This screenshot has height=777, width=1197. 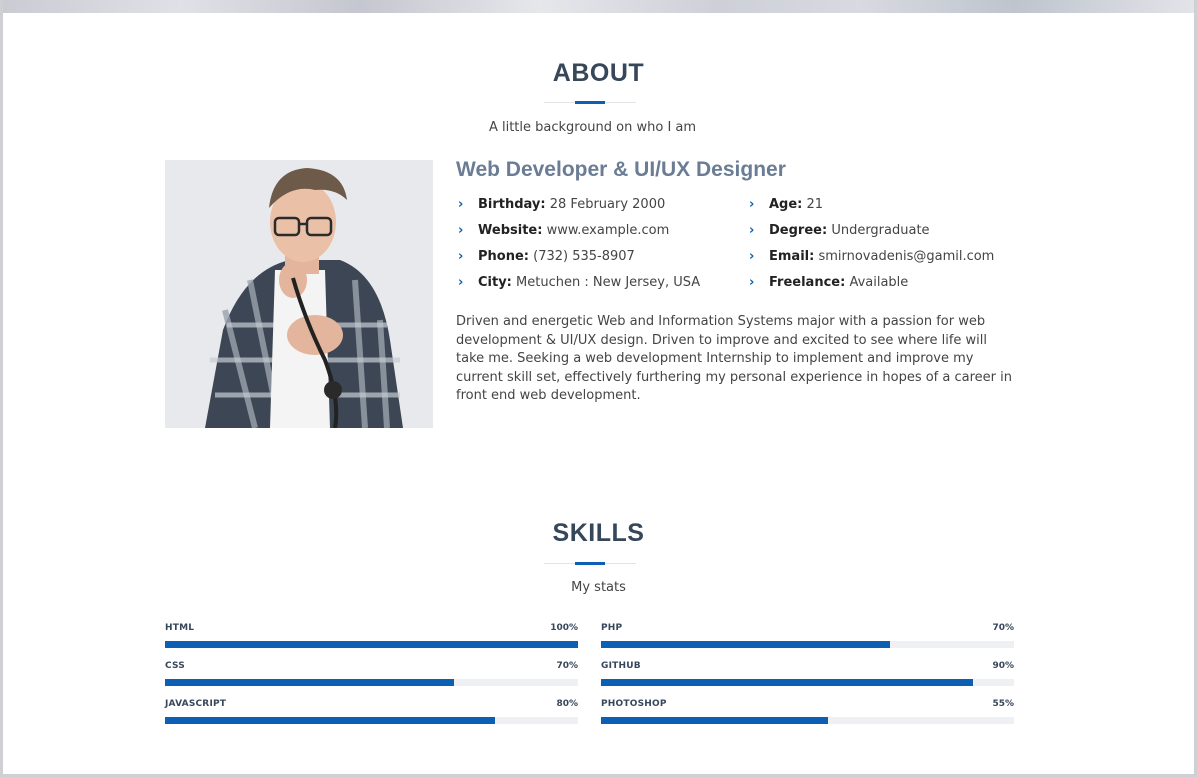 I want to click on skill-percent: 55%, so click(x=1003, y=704).